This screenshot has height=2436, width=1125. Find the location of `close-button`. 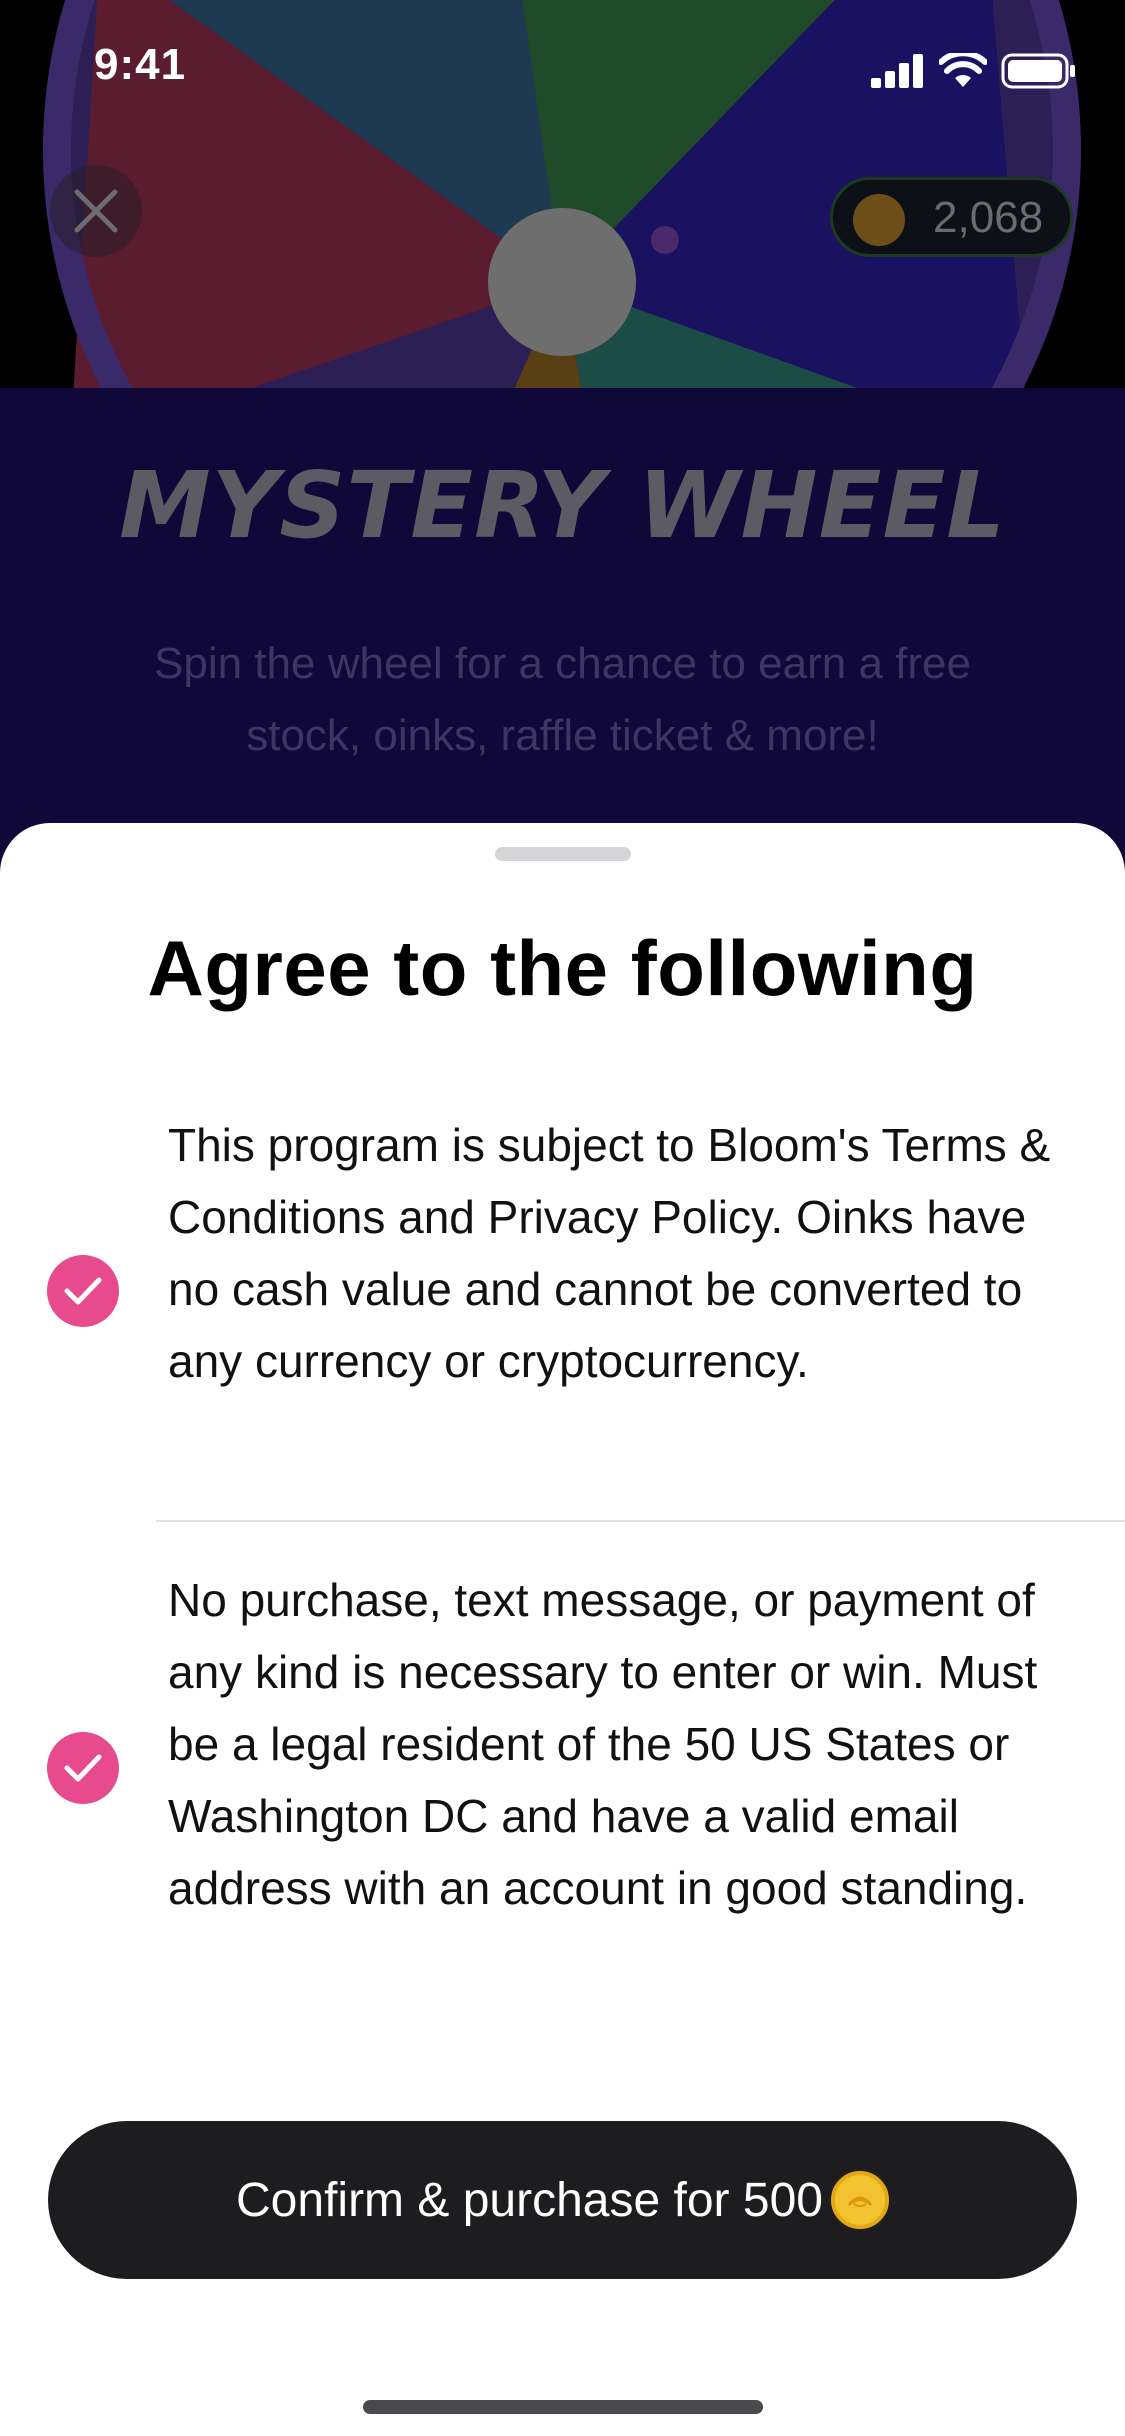

close-button is located at coordinates (96, 211).